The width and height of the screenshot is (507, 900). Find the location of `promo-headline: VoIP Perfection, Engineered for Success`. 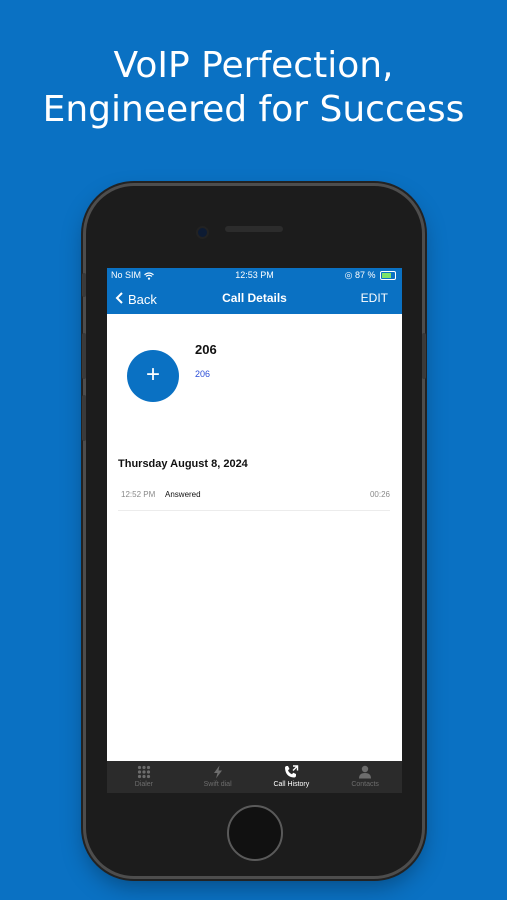

promo-headline: VoIP Perfection, Engineered for Success is located at coordinates (253, 88).